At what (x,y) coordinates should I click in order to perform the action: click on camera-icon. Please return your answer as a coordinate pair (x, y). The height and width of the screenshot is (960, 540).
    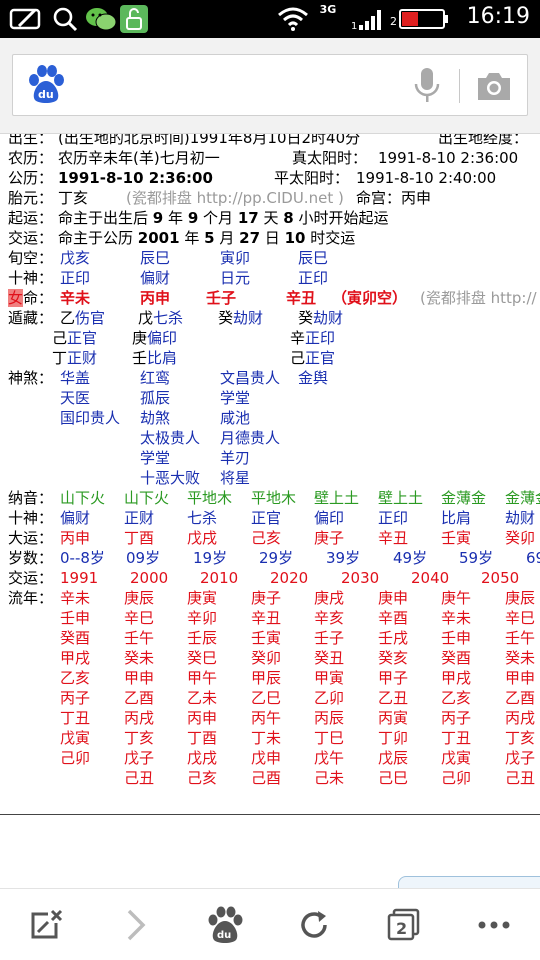
    Looking at the image, I should click on (494, 86).